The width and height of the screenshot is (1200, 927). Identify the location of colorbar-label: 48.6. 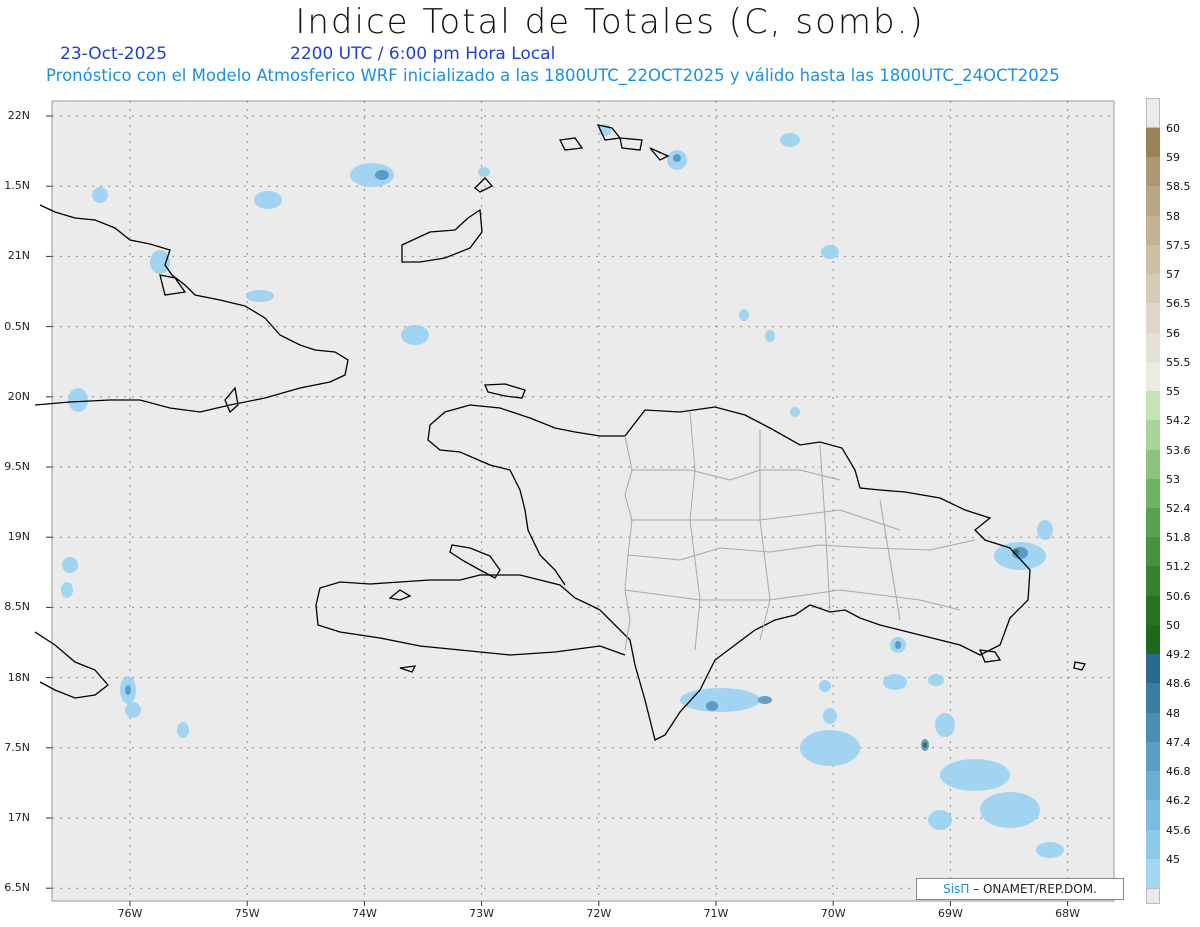
(1178, 684).